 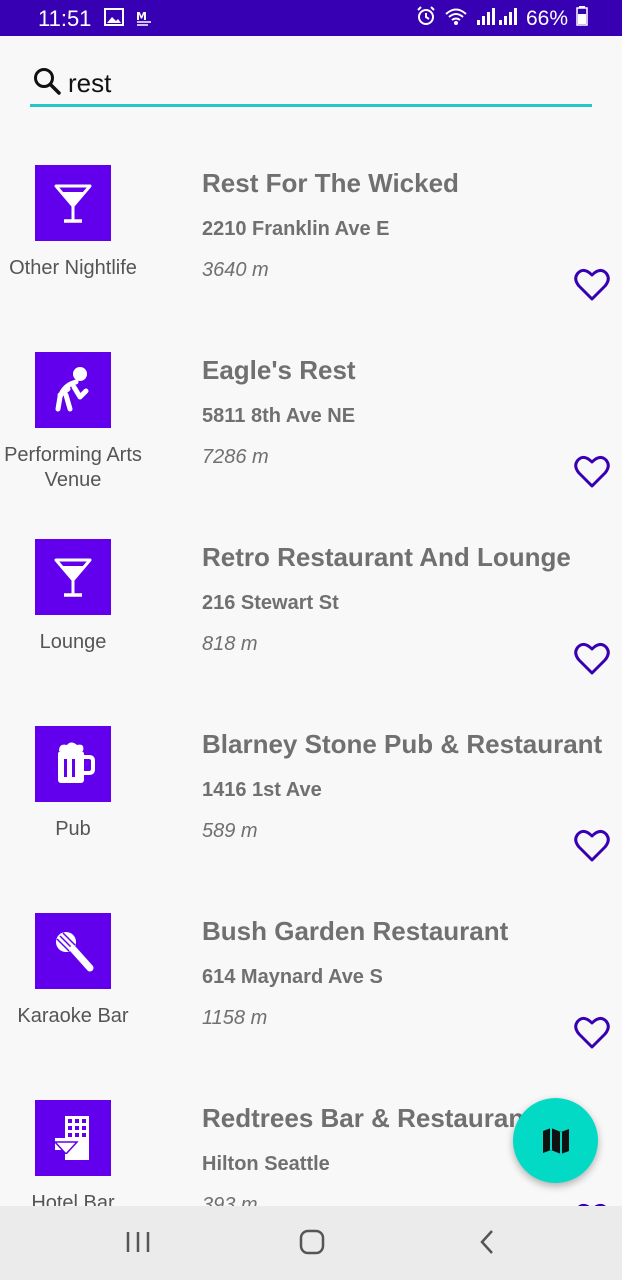 What do you see at coordinates (230, 1200) in the screenshot?
I see `venue-distance: 393 m` at bounding box center [230, 1200].